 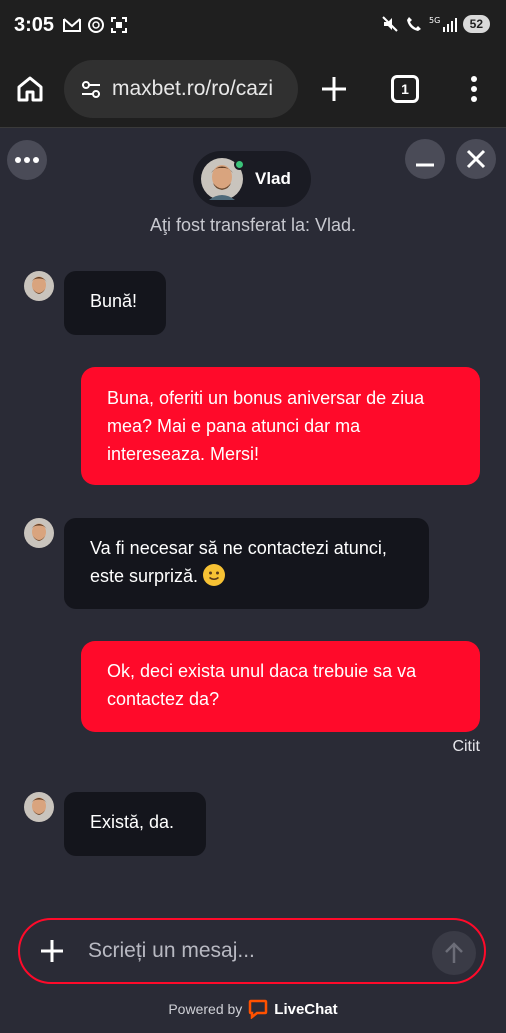 I want to click on arrow-up-icon, so click(x=454, y=952).